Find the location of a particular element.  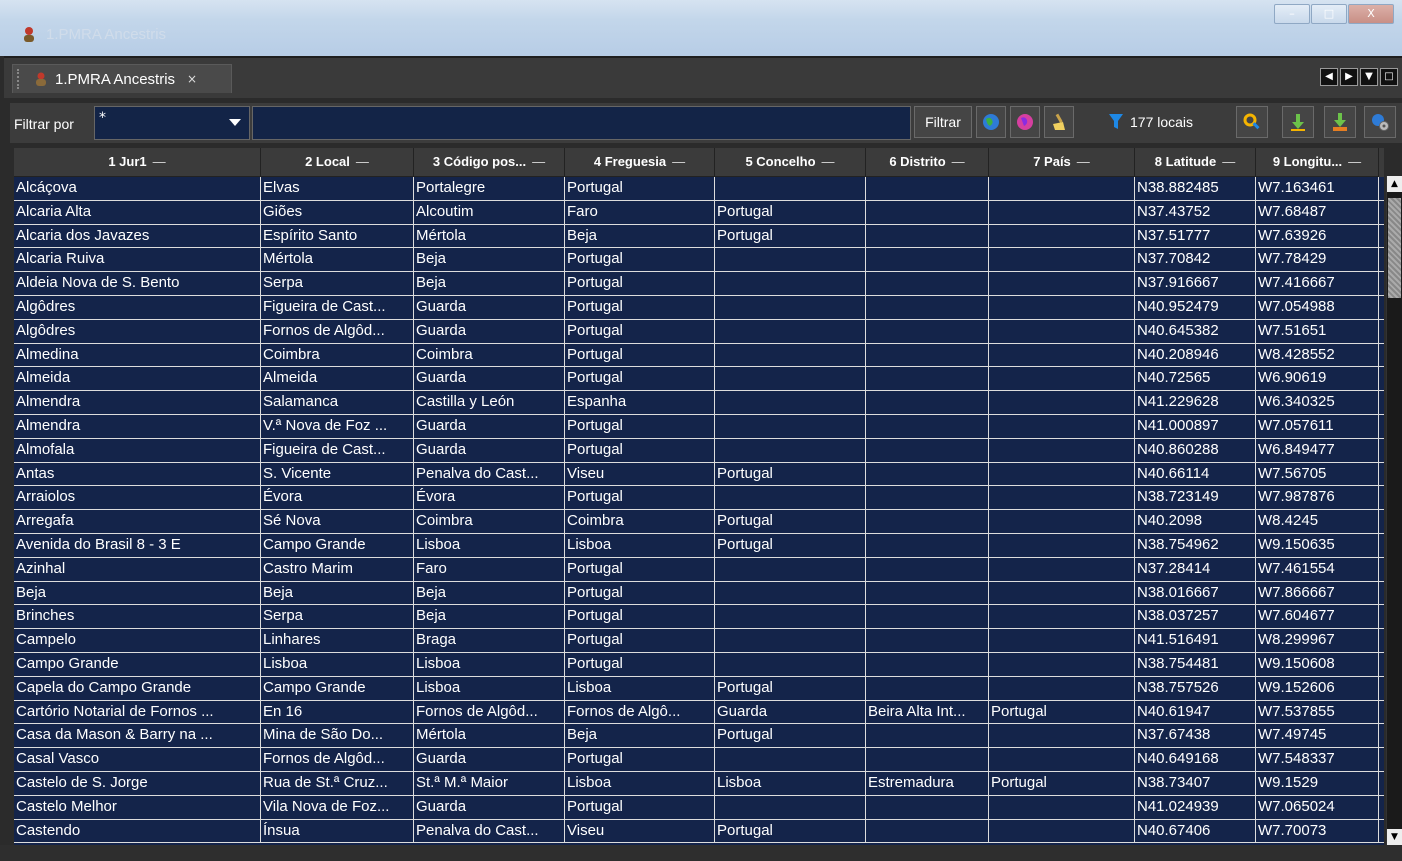

scroll-up-icon: ▲ is located at coordinates (1394, 184).